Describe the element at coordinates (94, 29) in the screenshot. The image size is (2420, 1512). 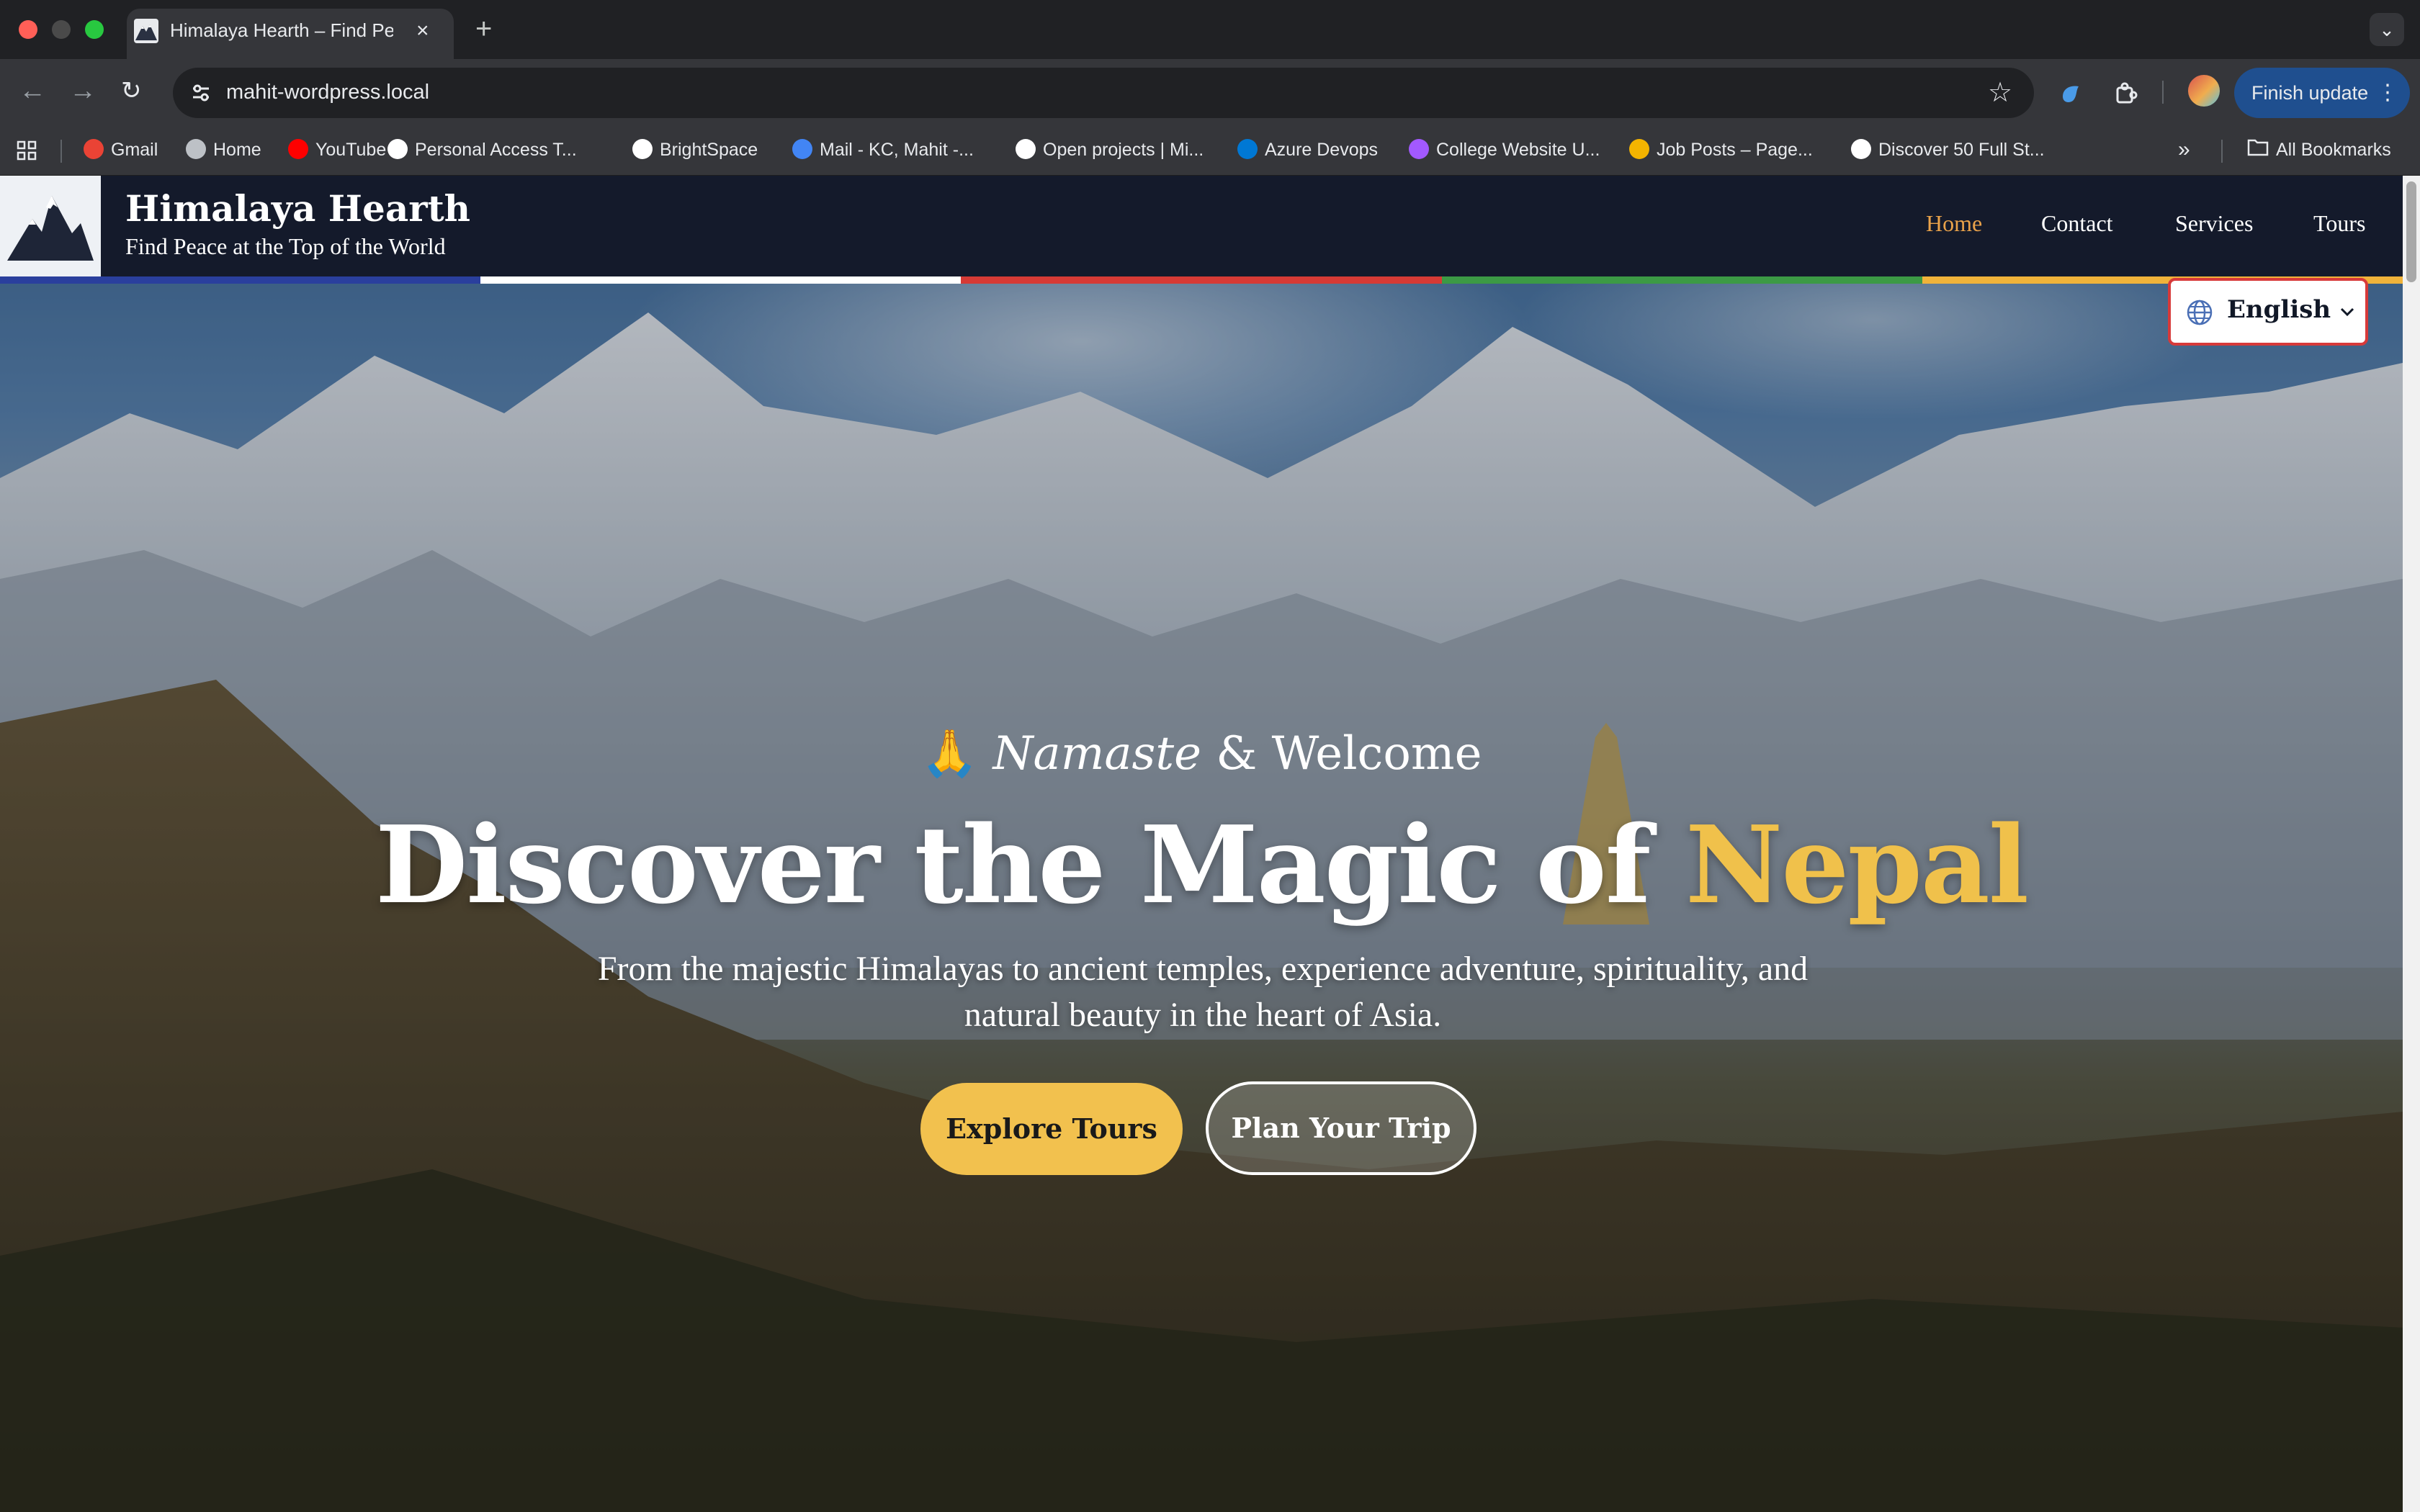
I see `window-maximize-button` at that location.